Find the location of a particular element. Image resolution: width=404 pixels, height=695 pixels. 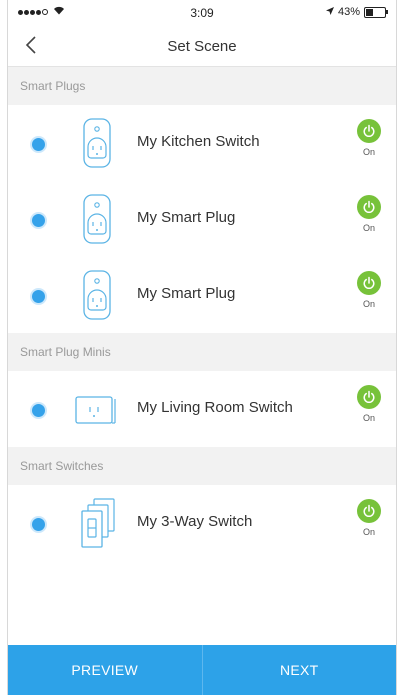

device-row: My Kitchen Switch On is located at coordinates (202, 143).